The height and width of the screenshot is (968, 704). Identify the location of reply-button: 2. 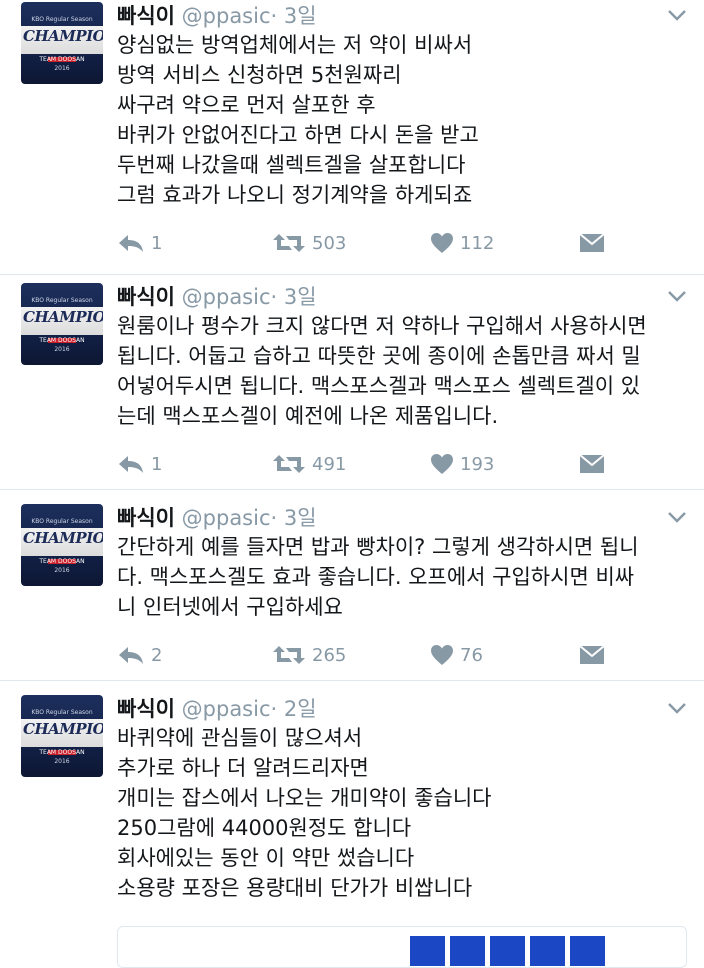
(139, 655).